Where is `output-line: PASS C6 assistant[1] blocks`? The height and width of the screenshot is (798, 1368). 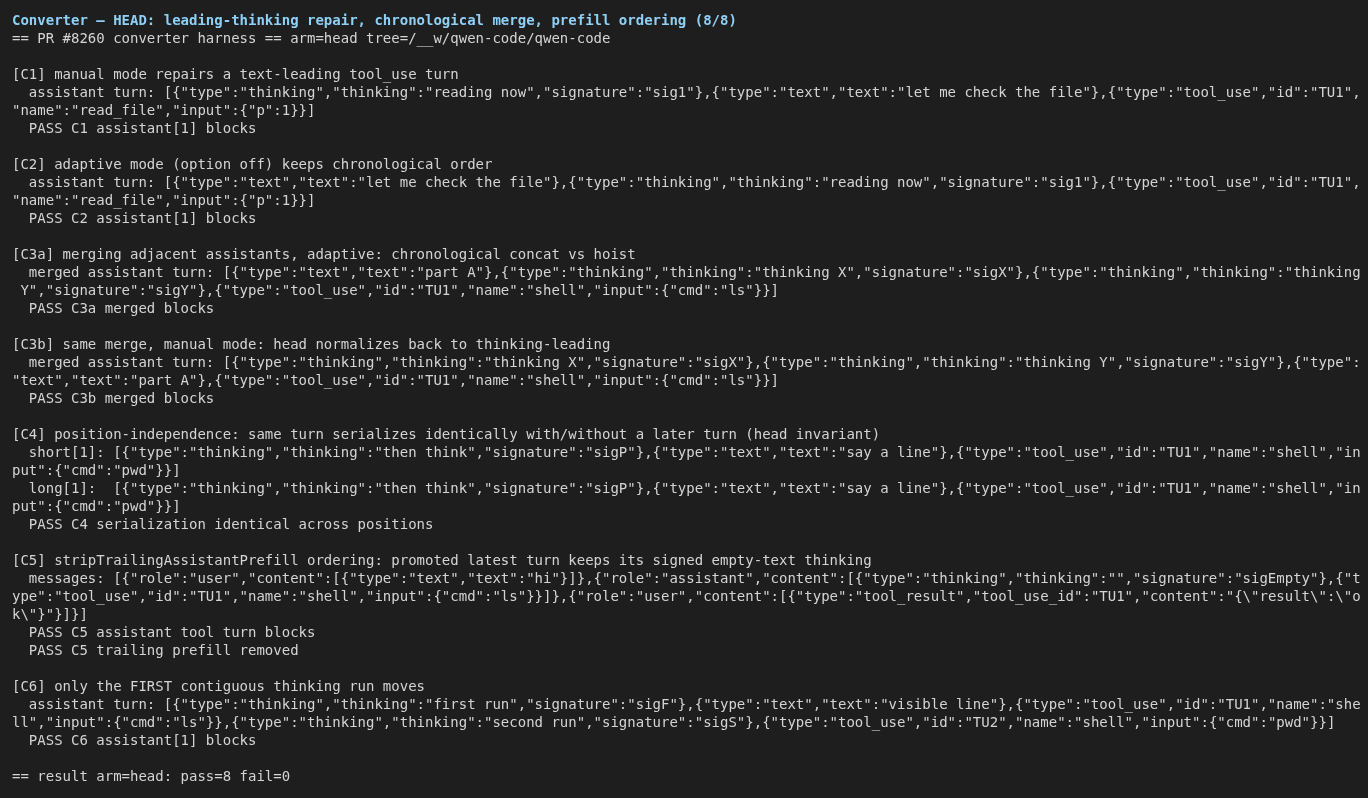
output-line: PASS C6 assistant[1] blocks is located at coordinates (142, 740).